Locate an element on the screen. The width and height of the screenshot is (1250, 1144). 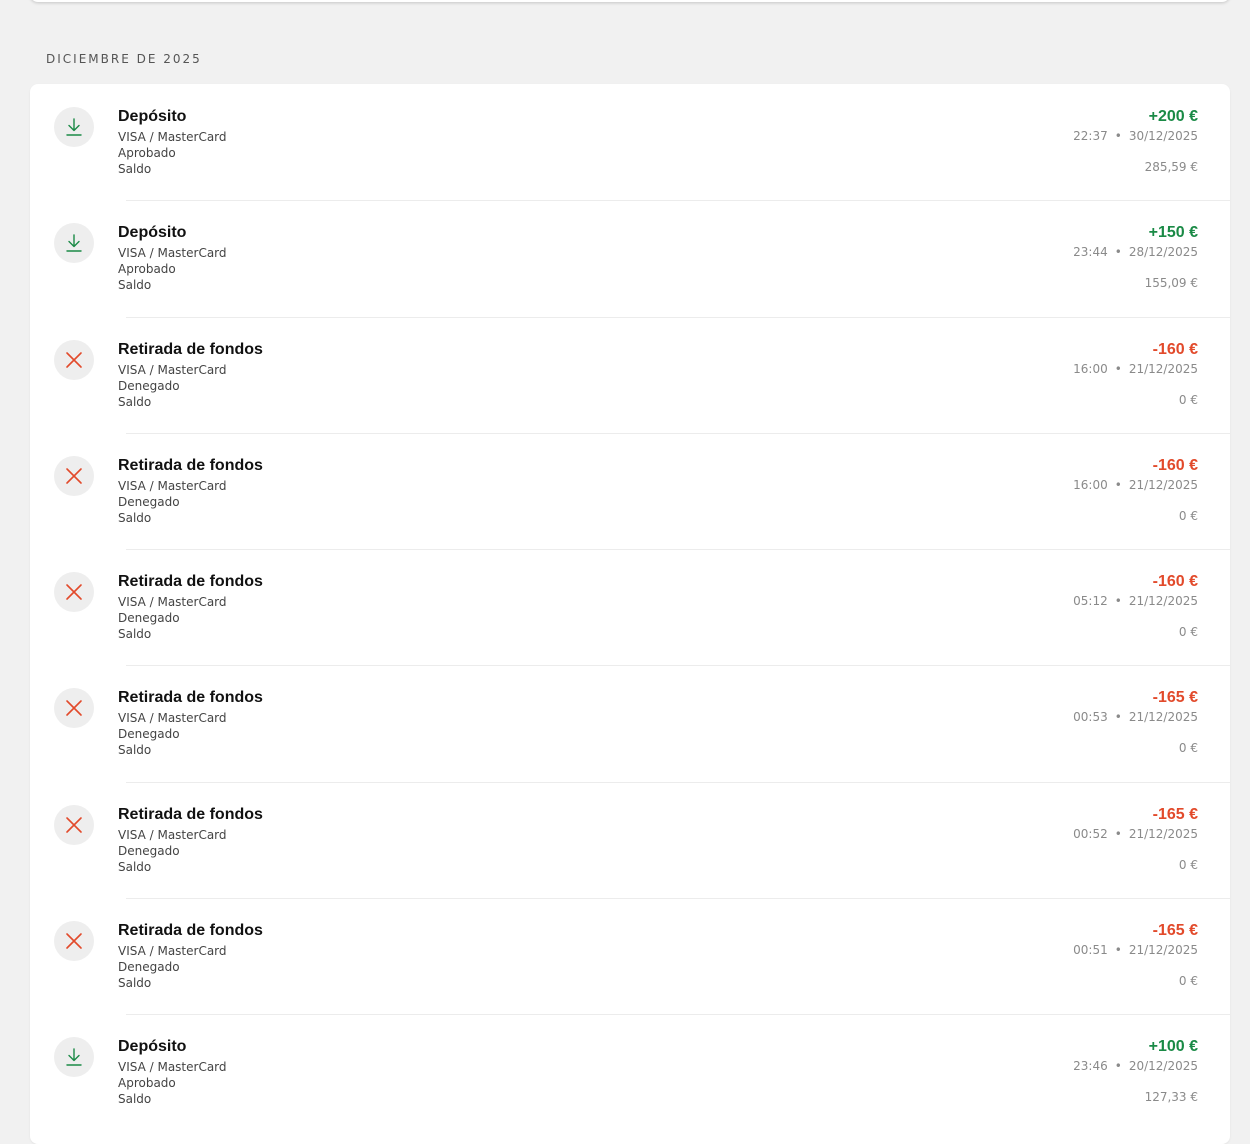
transaction-time: 00:51 is located at coordinates (1090, 950).